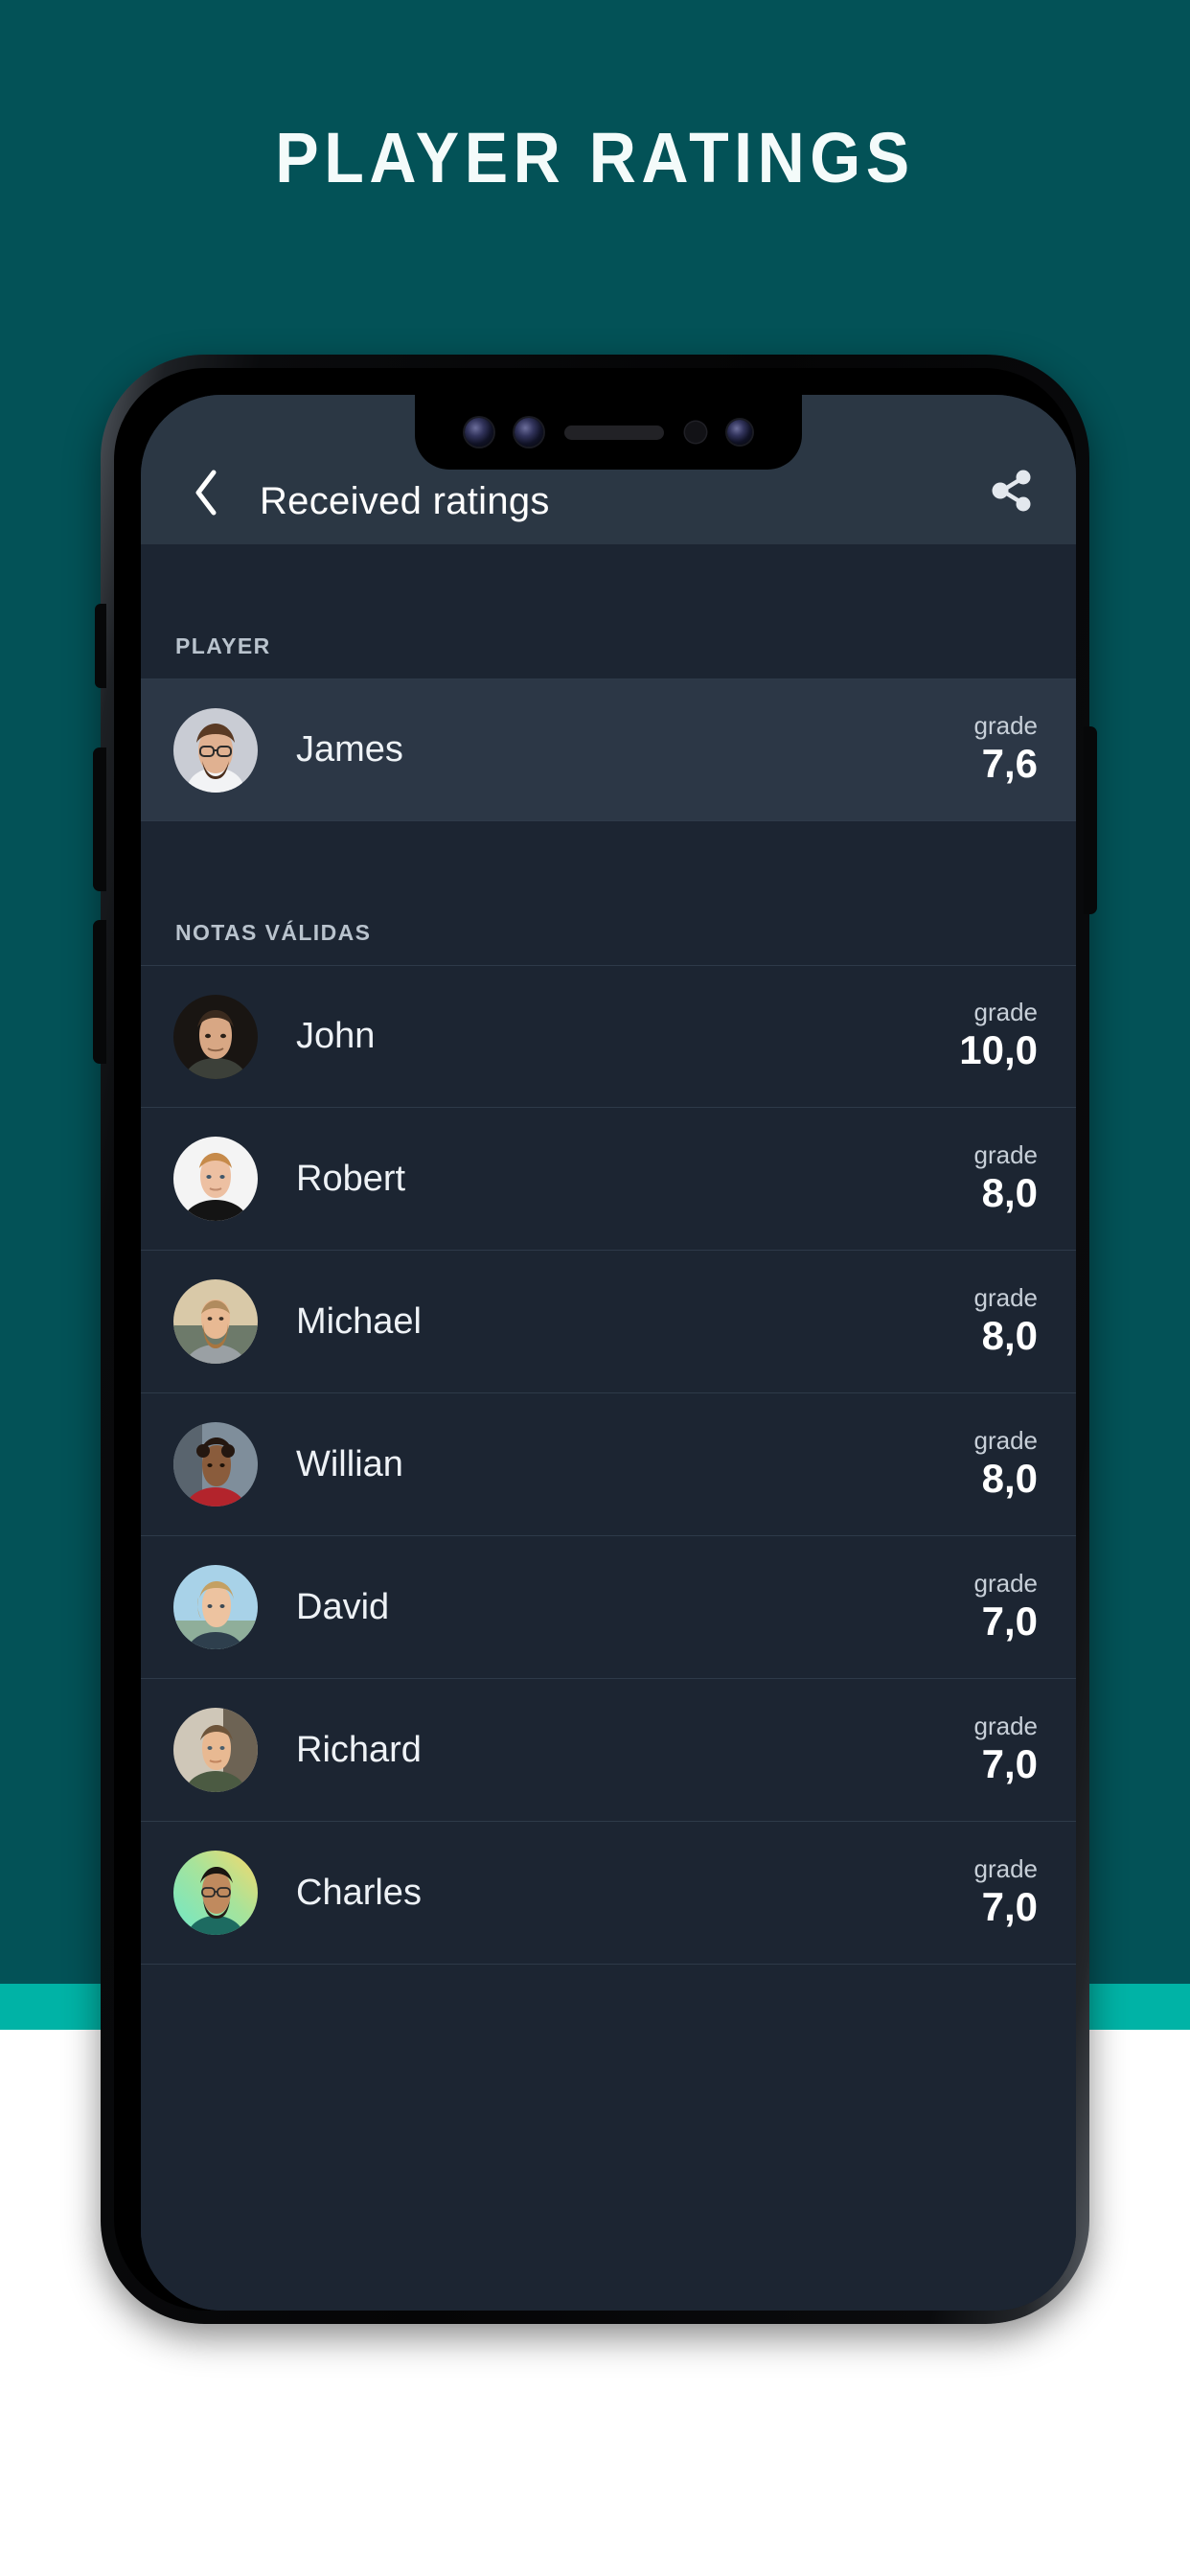 The width and height of the screenshot is (1190, 2576). I want to click on speaker-grille-icon, so click(614, 432).